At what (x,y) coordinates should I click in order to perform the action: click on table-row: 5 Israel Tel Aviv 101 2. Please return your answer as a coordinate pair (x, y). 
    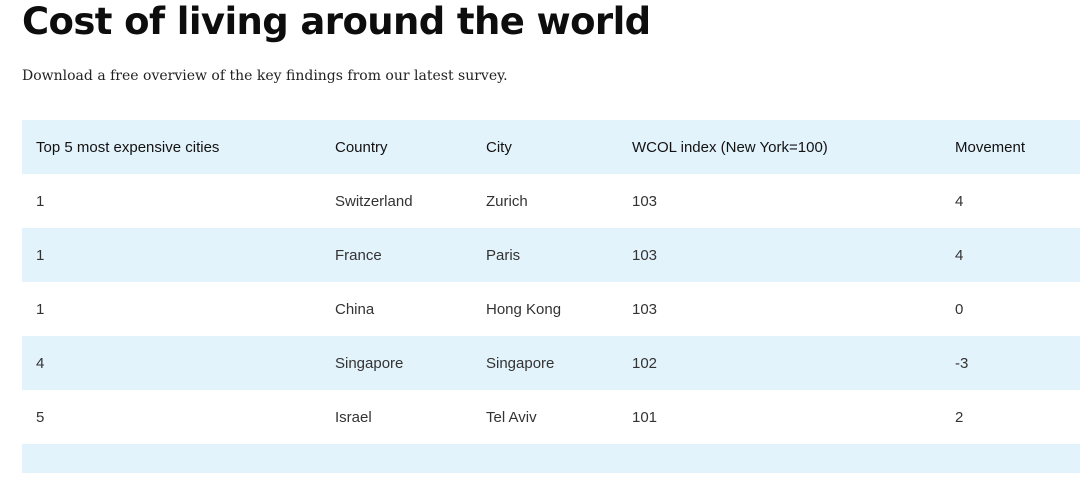
    Looking at the image, I should click on (551, 417).